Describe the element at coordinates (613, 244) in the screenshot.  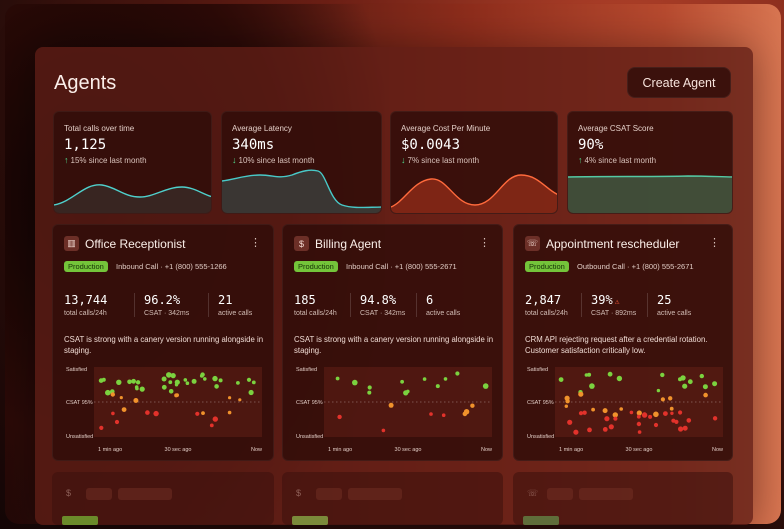
I see `agent-name: Appointment rescheduler` at that location.